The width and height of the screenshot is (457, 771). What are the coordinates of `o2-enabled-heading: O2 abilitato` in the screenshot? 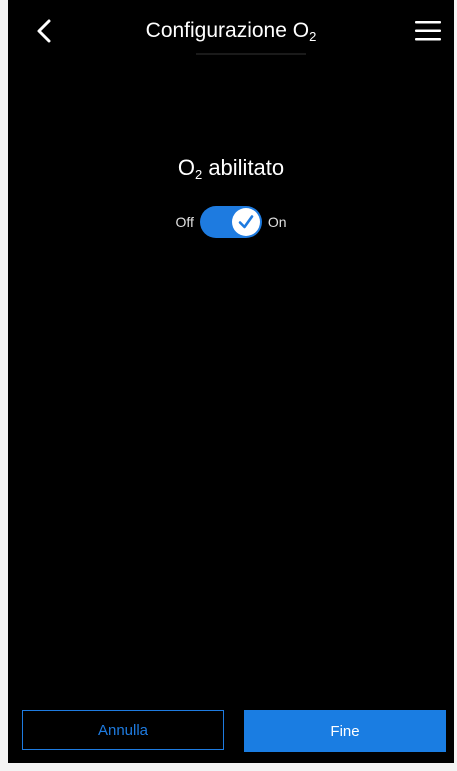 It's located at (231, 168).